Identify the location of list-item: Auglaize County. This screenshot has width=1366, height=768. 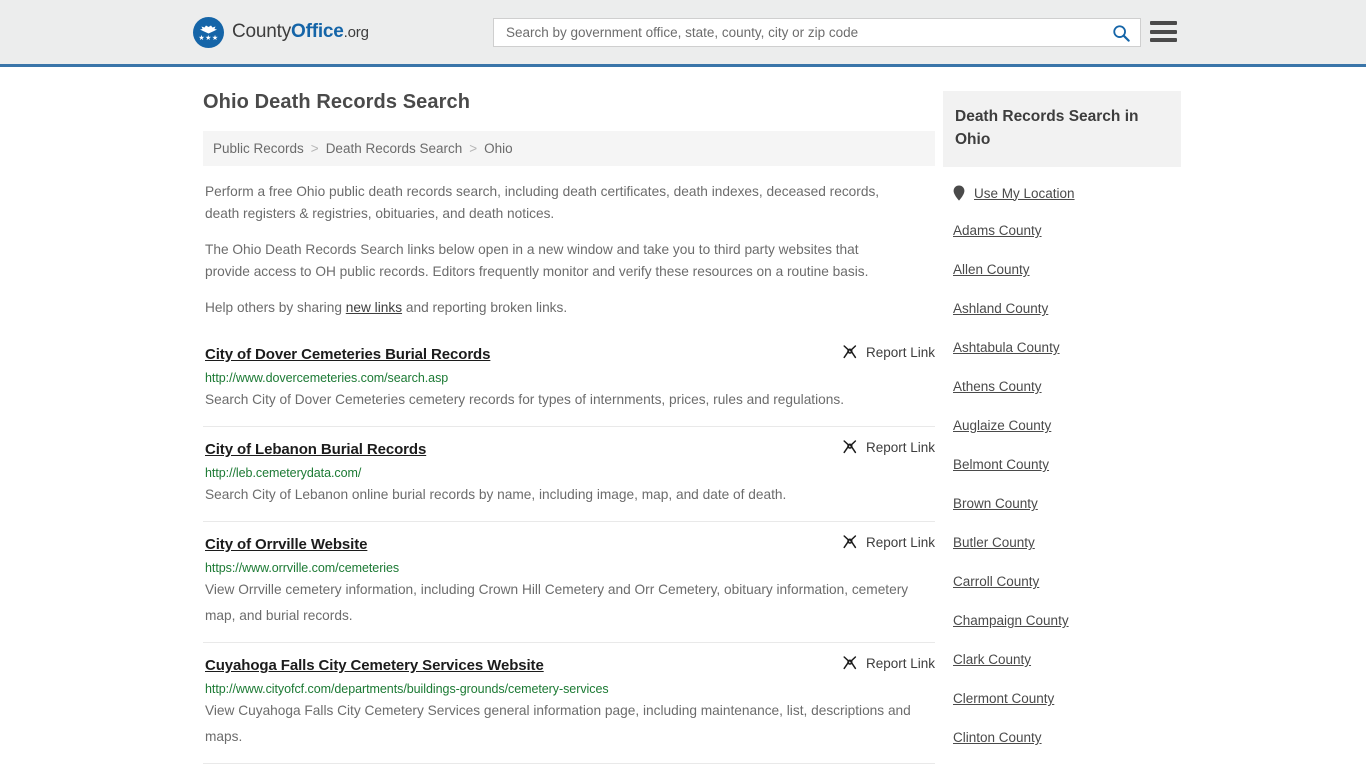
(1067, 426).